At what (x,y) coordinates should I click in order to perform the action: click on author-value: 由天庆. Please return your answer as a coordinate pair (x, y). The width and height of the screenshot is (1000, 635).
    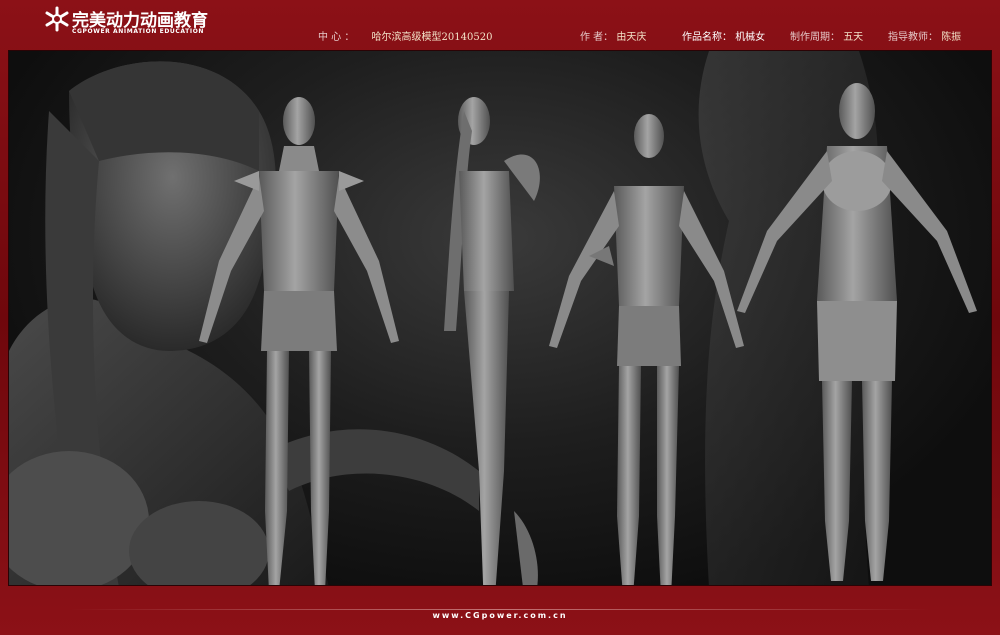
    Looking at the image, I should click on (631, 37).